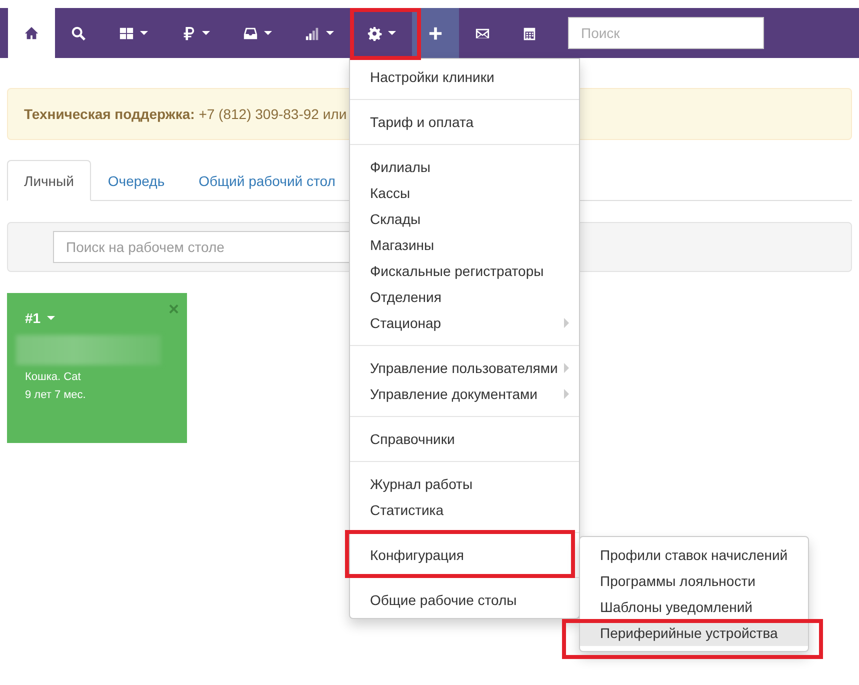 The image size is (859, 685). I want to click on menu-item: Общие рабочие столы, so click(464, 600).